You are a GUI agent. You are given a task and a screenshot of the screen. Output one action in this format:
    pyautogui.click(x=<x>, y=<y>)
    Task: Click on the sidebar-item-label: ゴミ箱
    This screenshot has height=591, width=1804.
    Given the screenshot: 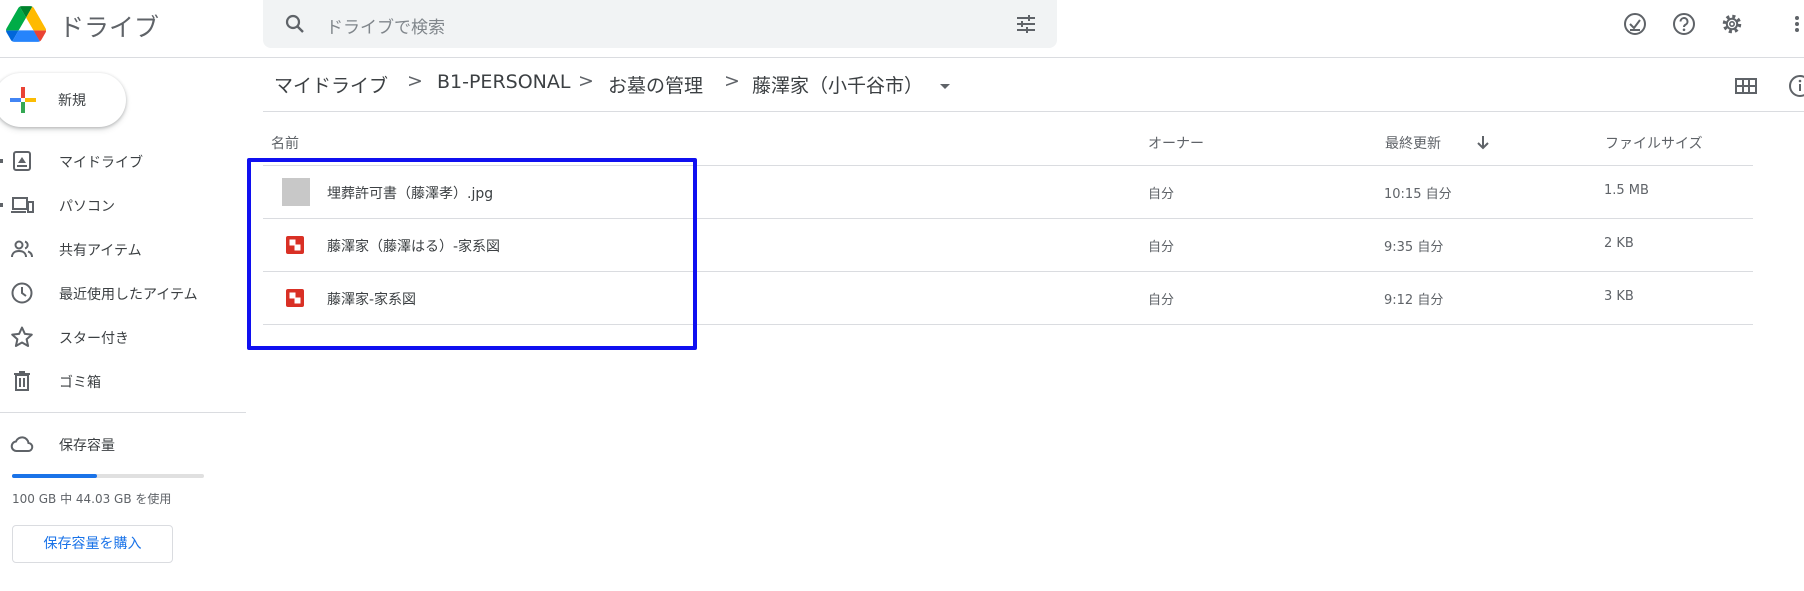 What is the action you would take?
    pyautogui.click(x=80, y=383)
    